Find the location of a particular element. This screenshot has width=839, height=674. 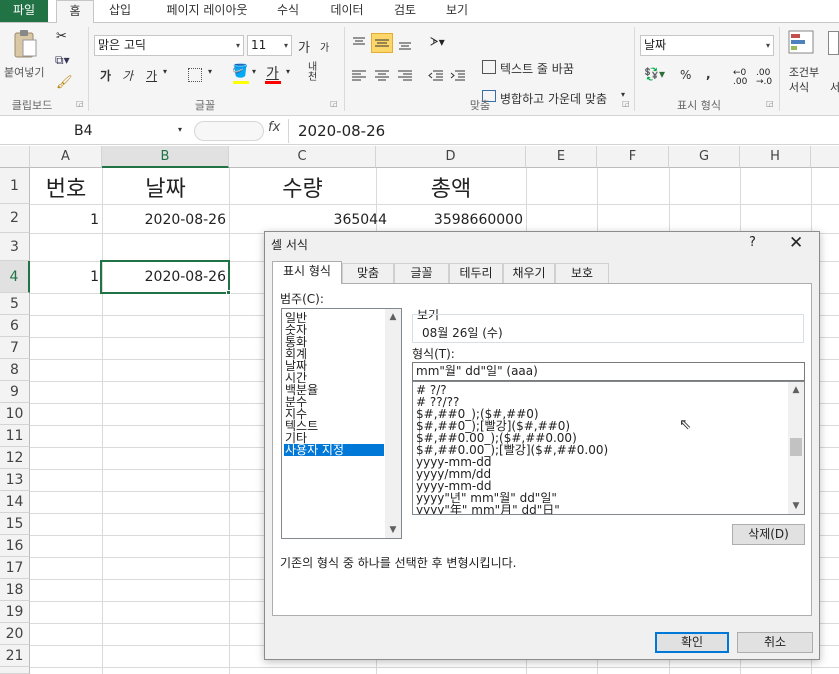

conditional-format-label-1: 조건부 is located at coordinates (804, 72).